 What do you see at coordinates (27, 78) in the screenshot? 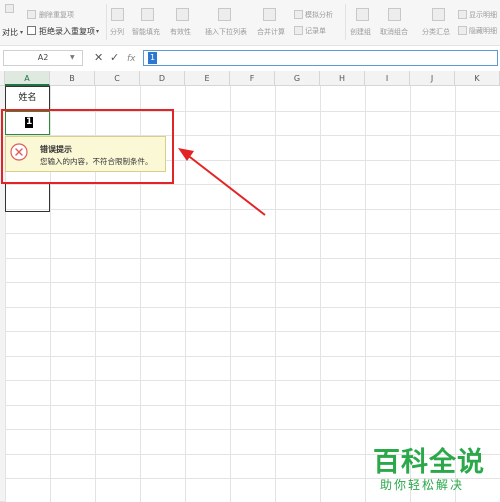
I see `column-header-a: A` at bounding box center [27, 78].